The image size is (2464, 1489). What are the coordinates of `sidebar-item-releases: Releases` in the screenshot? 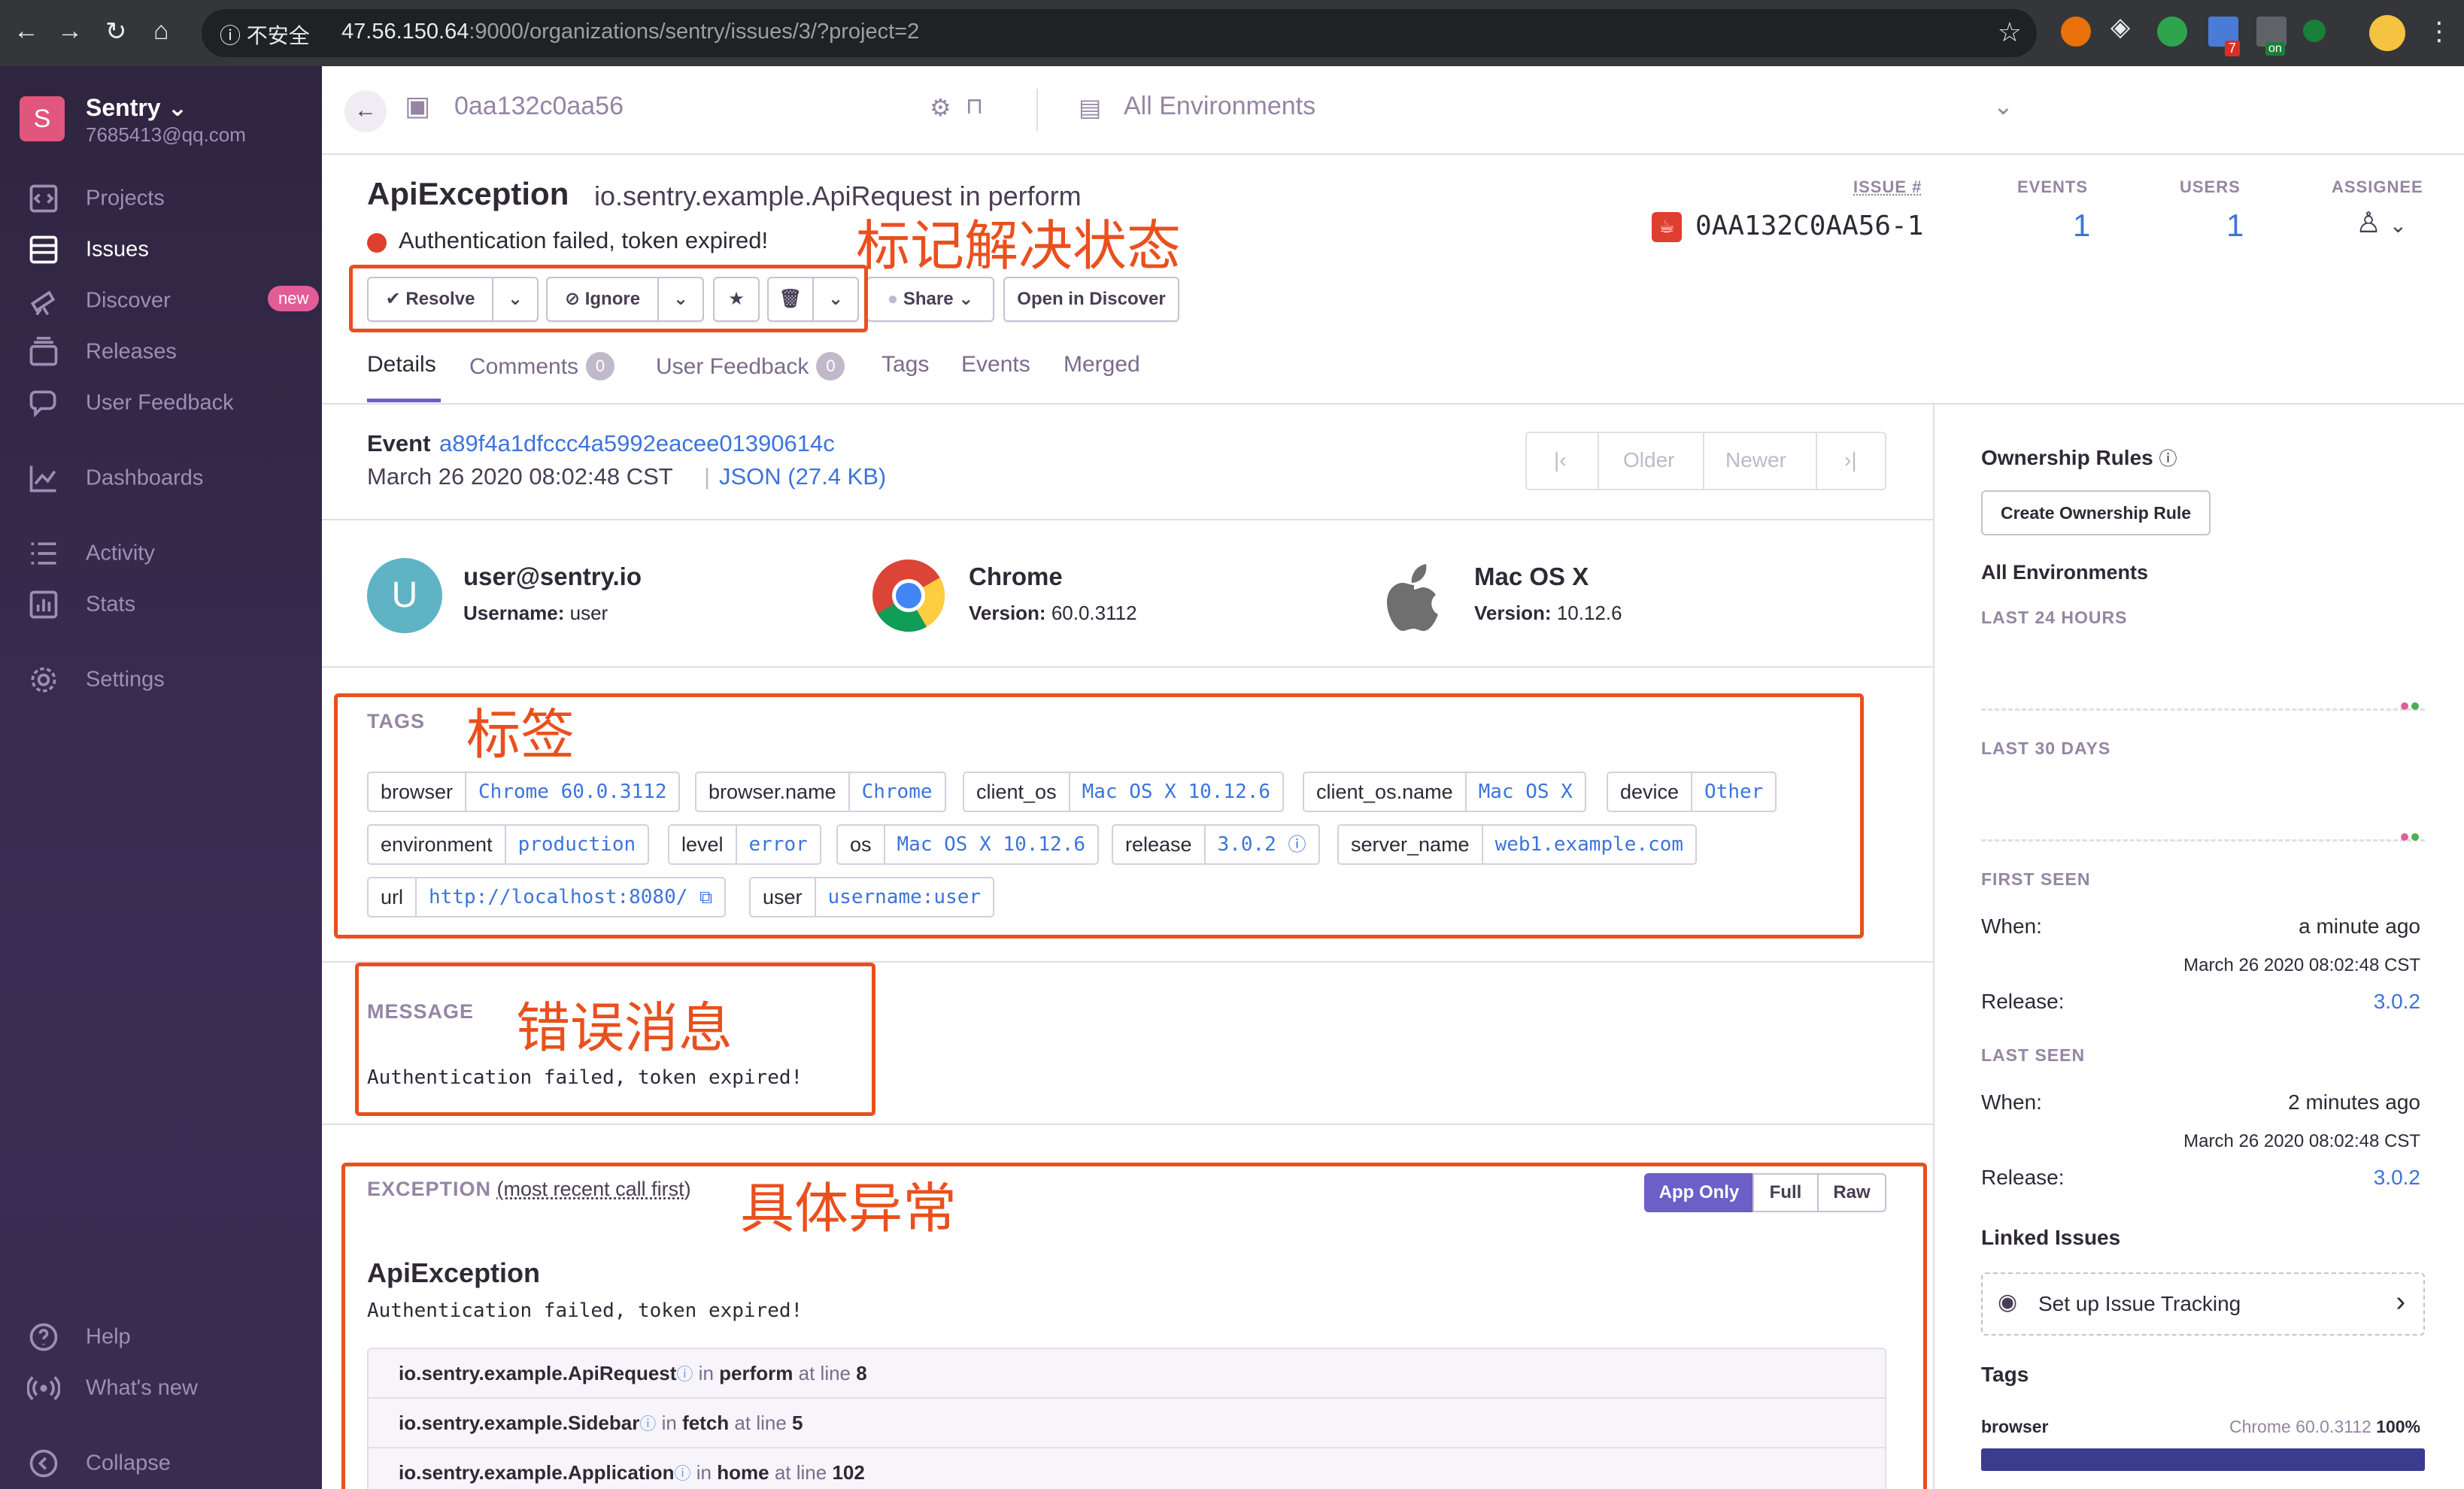 It's located at (102, 353).